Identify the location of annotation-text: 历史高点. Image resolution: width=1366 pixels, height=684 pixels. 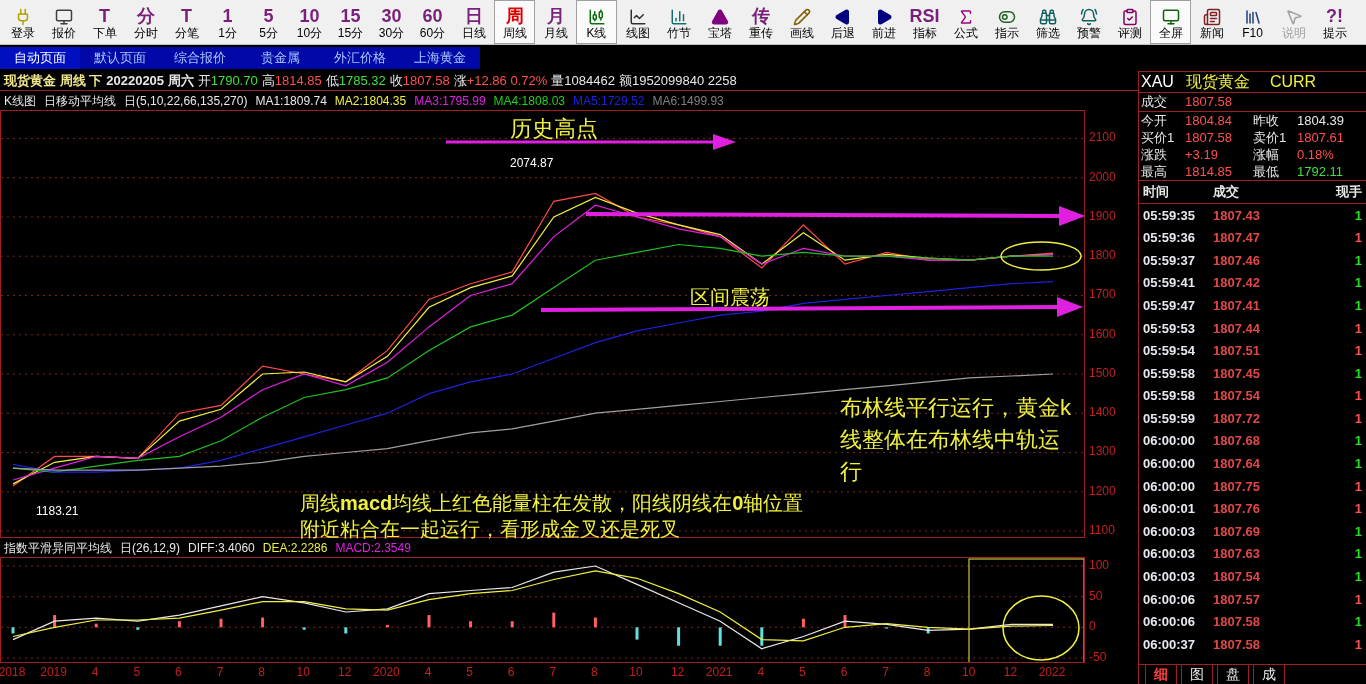
(554, 129).